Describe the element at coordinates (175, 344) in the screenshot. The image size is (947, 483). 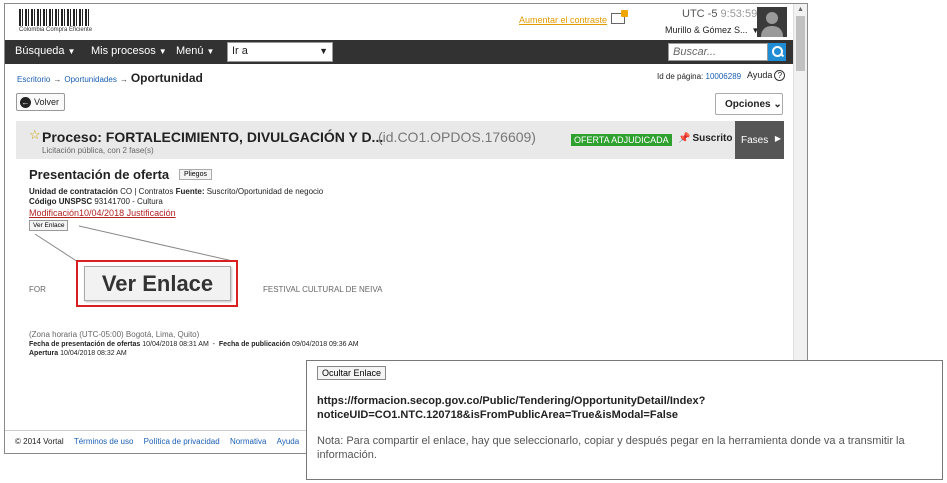
I see `offers-value: 10/04/2018 08:31 AM` at that location.